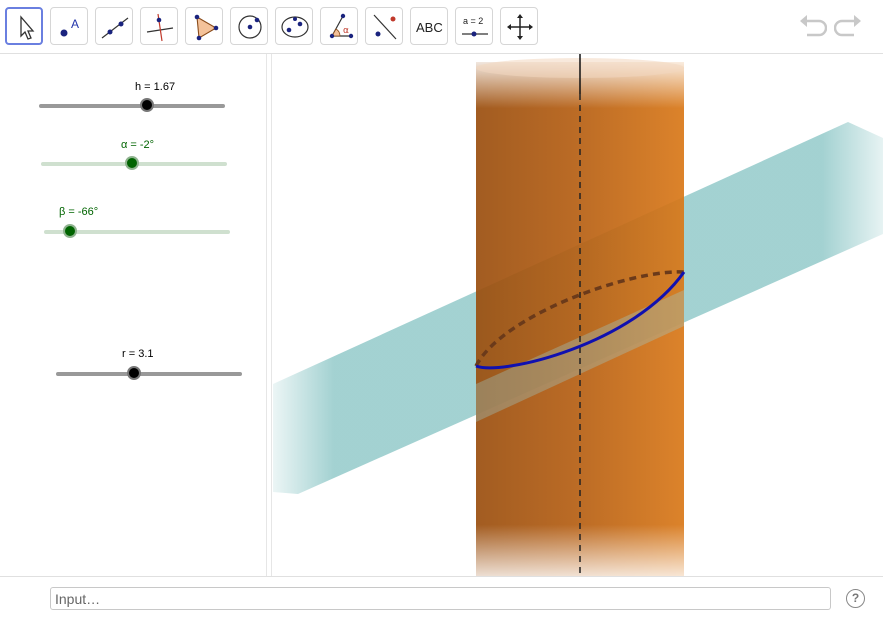  I want to click on undo-button, so click(812, 26).